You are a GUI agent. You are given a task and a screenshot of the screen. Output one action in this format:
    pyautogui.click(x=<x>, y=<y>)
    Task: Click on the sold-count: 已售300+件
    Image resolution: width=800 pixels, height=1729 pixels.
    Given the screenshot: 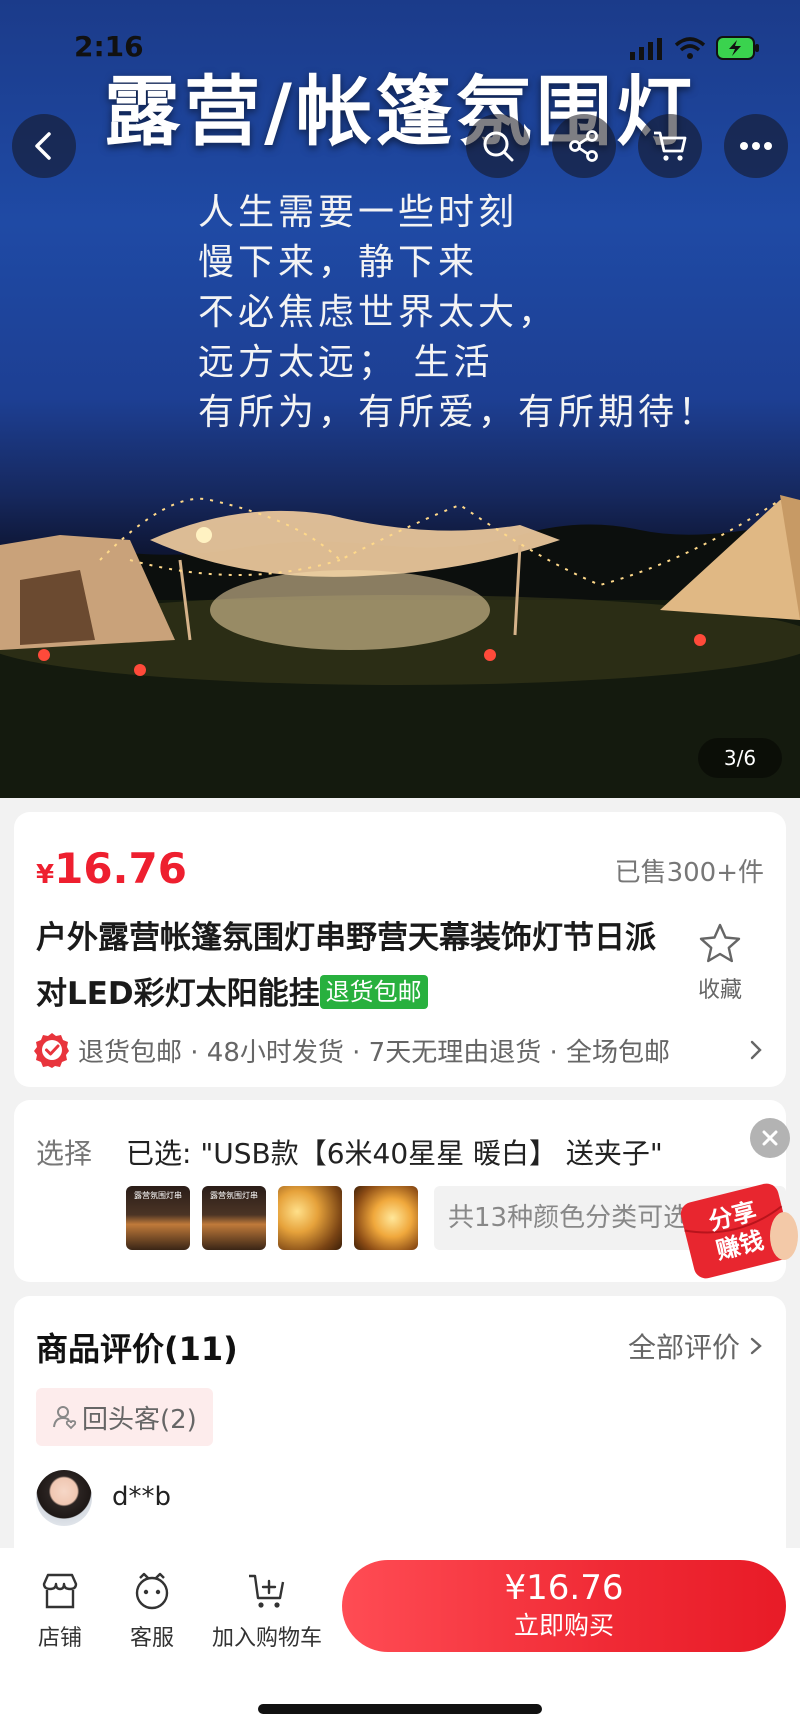 What is the action you would take?
    pyautogui.click(x=689, y=873)
    